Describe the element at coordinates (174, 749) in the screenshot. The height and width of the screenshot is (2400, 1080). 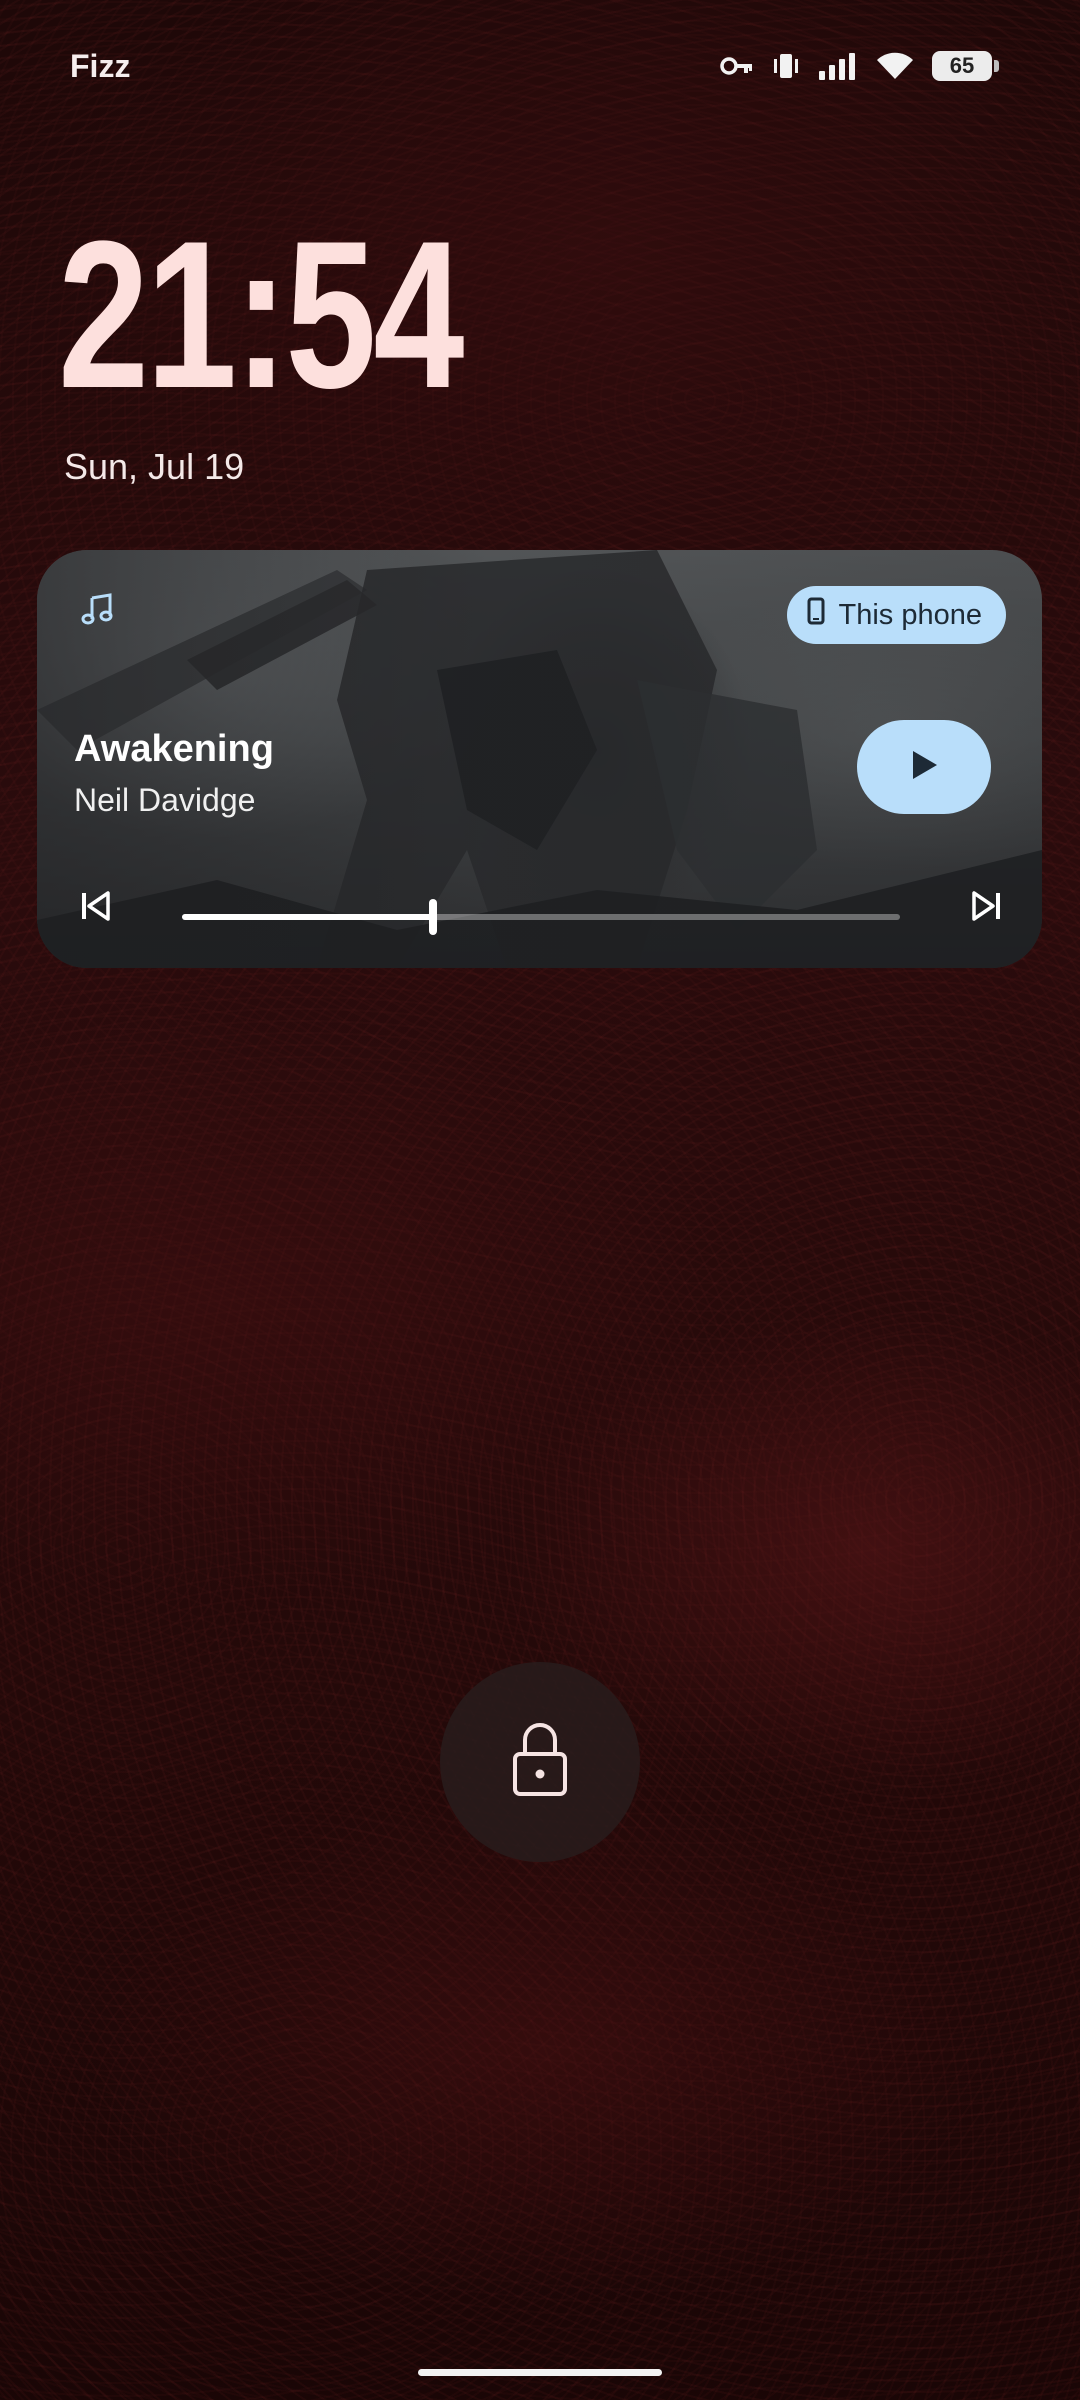
I see `track-title: Awakening` at that location.